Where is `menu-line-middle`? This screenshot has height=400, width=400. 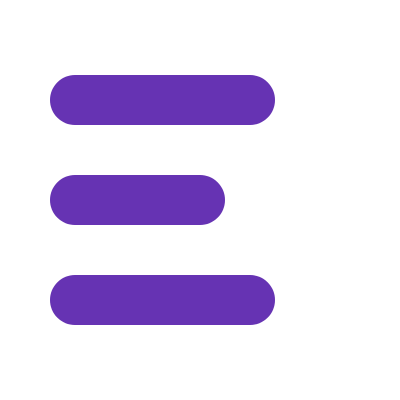 menu-line-middle is located at coordinates (137, 200).